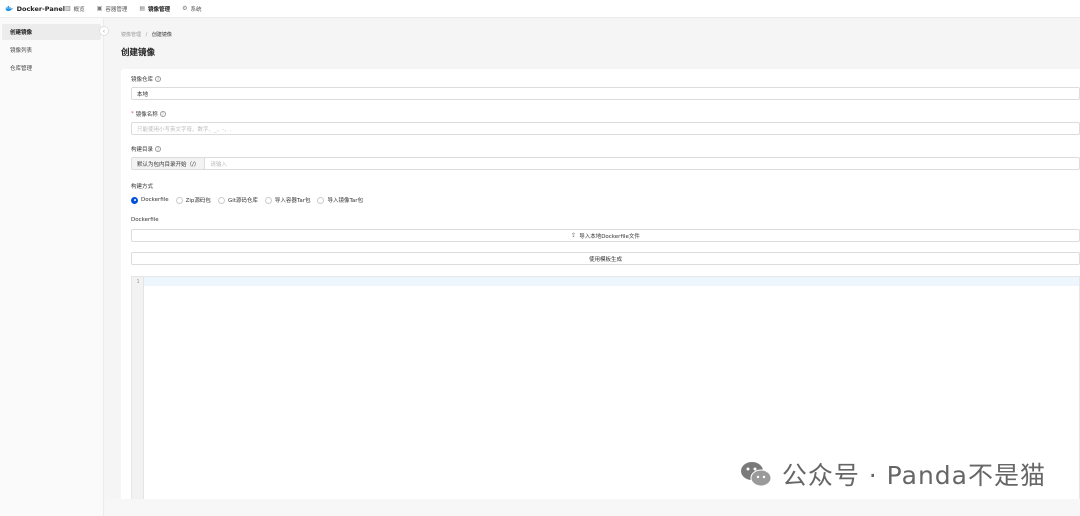 The image size is (1080, 516). I want to click on radio-dockerfile: Dockerfile, so click(150, 200).